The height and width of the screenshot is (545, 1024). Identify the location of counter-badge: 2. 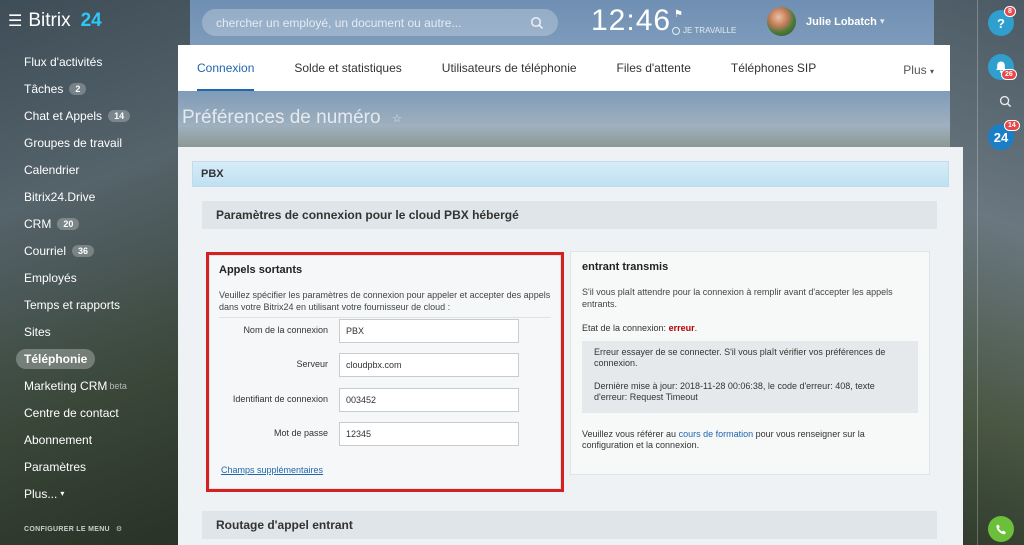
(78, 88).